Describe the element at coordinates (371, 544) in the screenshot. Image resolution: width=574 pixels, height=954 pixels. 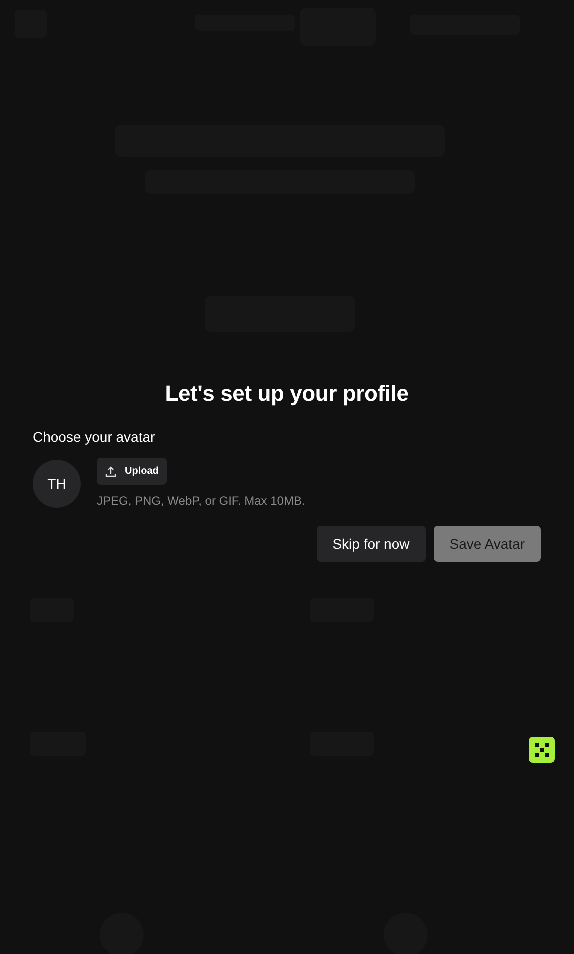
I see `skip-button: Skip for now` at that location.